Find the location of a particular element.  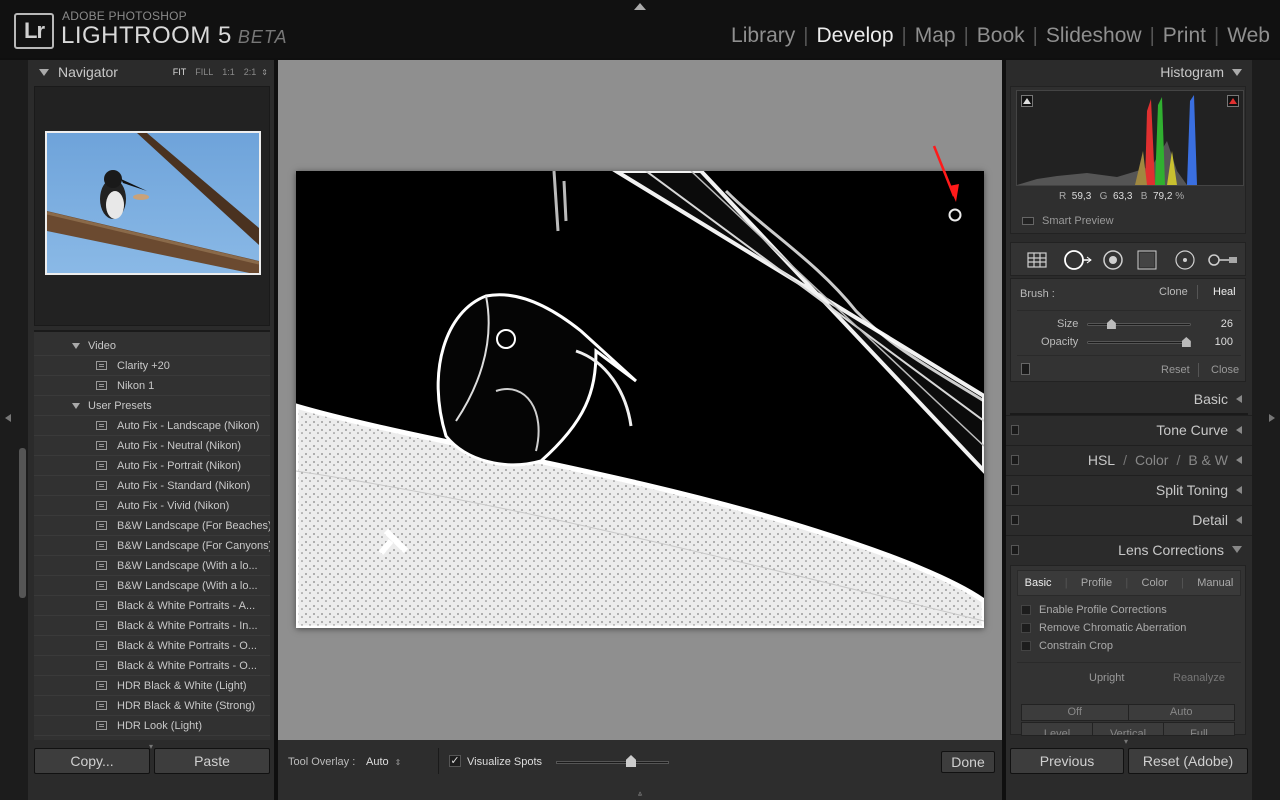

close-link: Close is located at coordinates (1225, 370).